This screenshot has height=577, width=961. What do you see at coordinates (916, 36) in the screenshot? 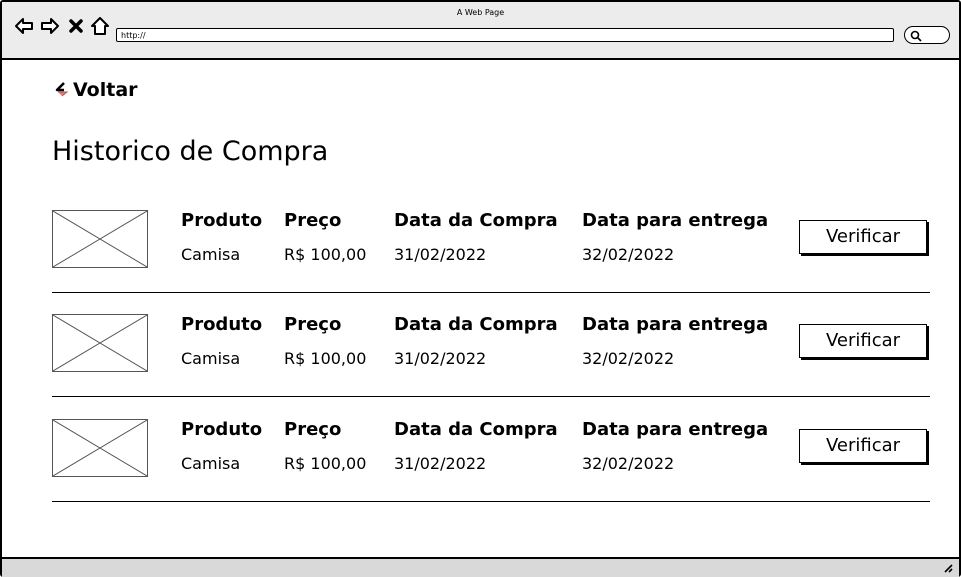
I see `search-icon` at bounding box center [916, 36].